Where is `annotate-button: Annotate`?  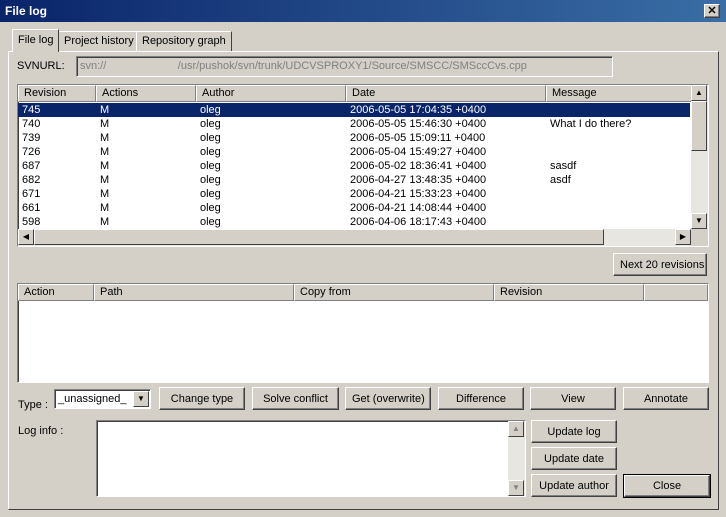 annotate-button: Annotate is located at coordinates (666, 398).